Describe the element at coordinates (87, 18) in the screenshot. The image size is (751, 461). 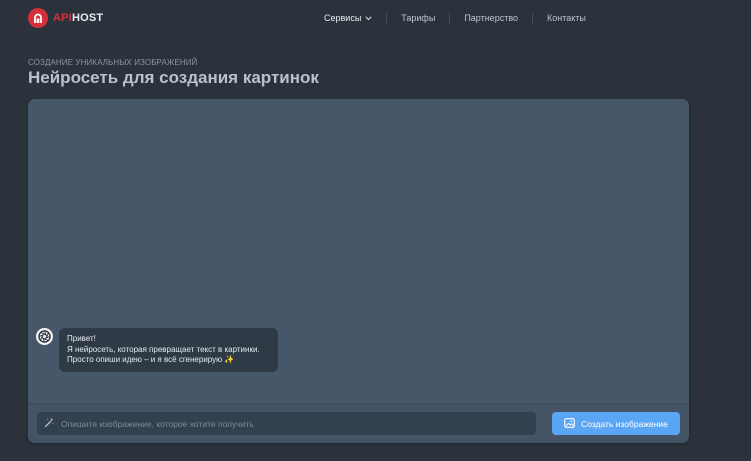
I see `logo-text-host: HOST` at that location.